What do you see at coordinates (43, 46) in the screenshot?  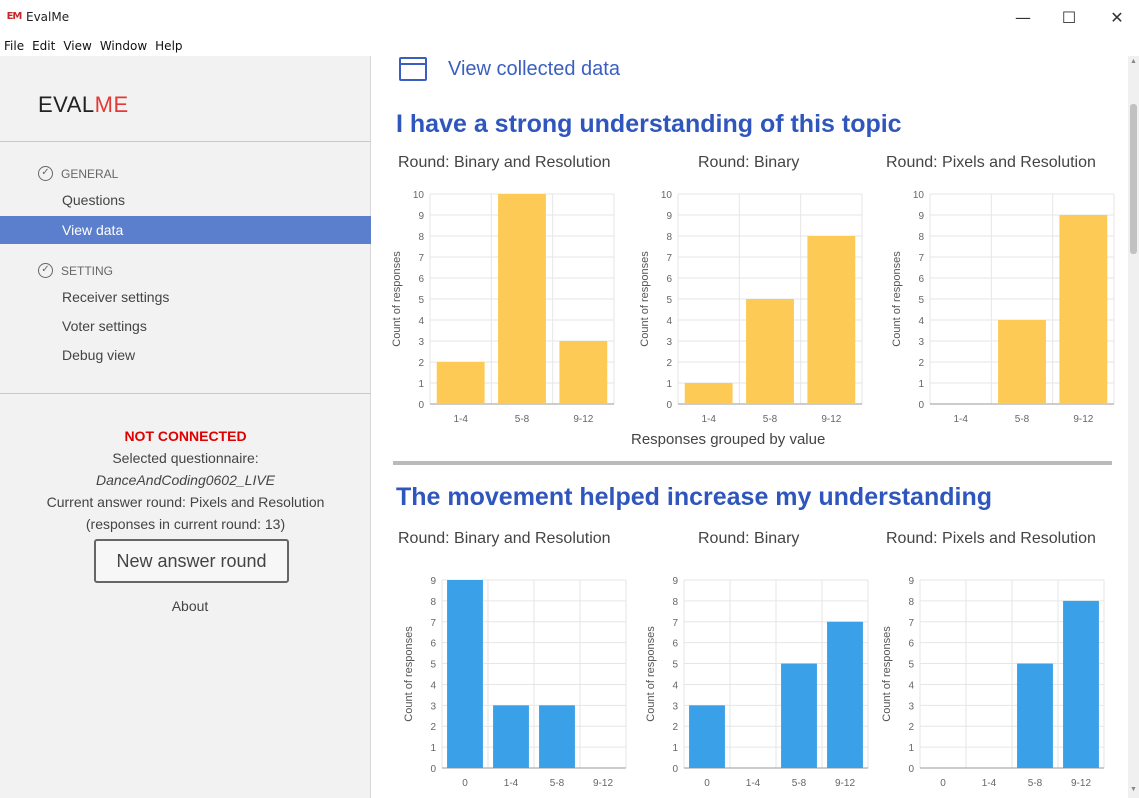 I see `menu-edit: Edit` at bounding box center [43, 46].